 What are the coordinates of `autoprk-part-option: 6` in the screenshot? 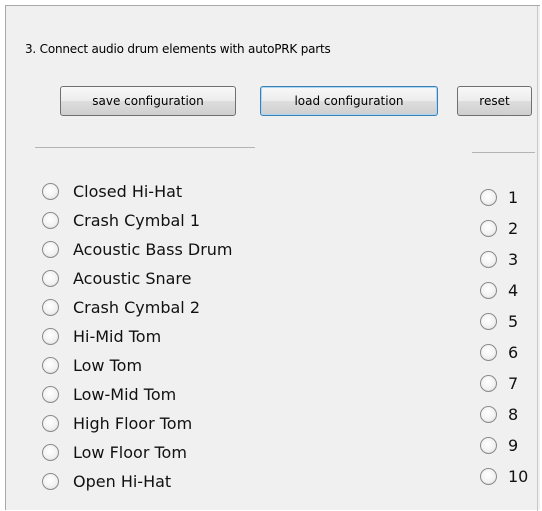 It's located at (504, 352).